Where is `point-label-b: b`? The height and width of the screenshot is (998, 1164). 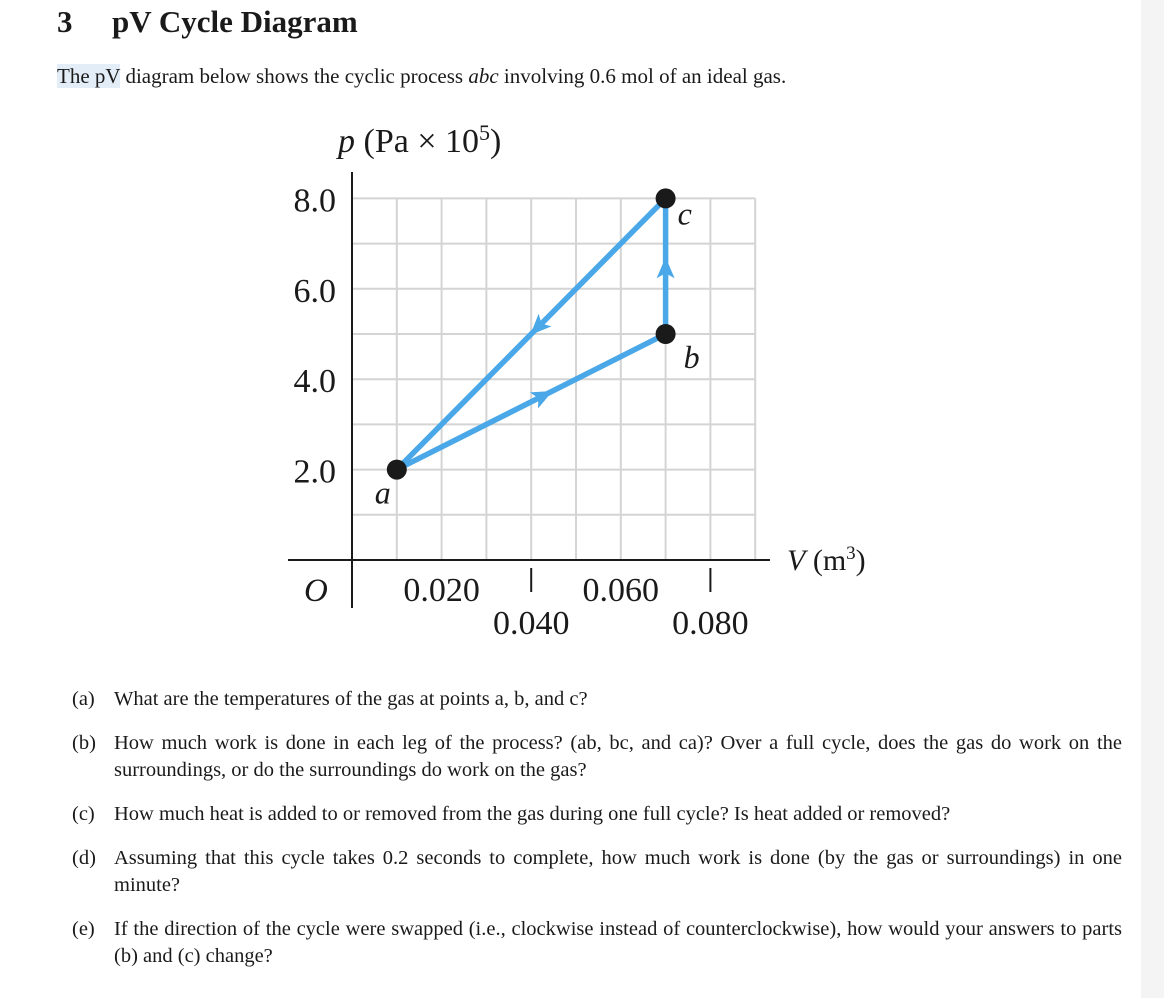 point-label-b: b is located at coordinates (692, 357).